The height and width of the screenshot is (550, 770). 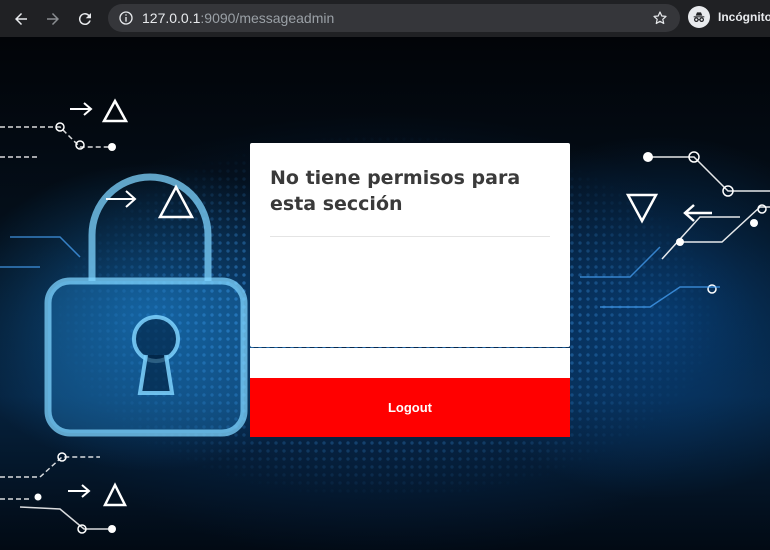 I want to click on incognito-indicator: Incógnito, so click(x=729, y=17).